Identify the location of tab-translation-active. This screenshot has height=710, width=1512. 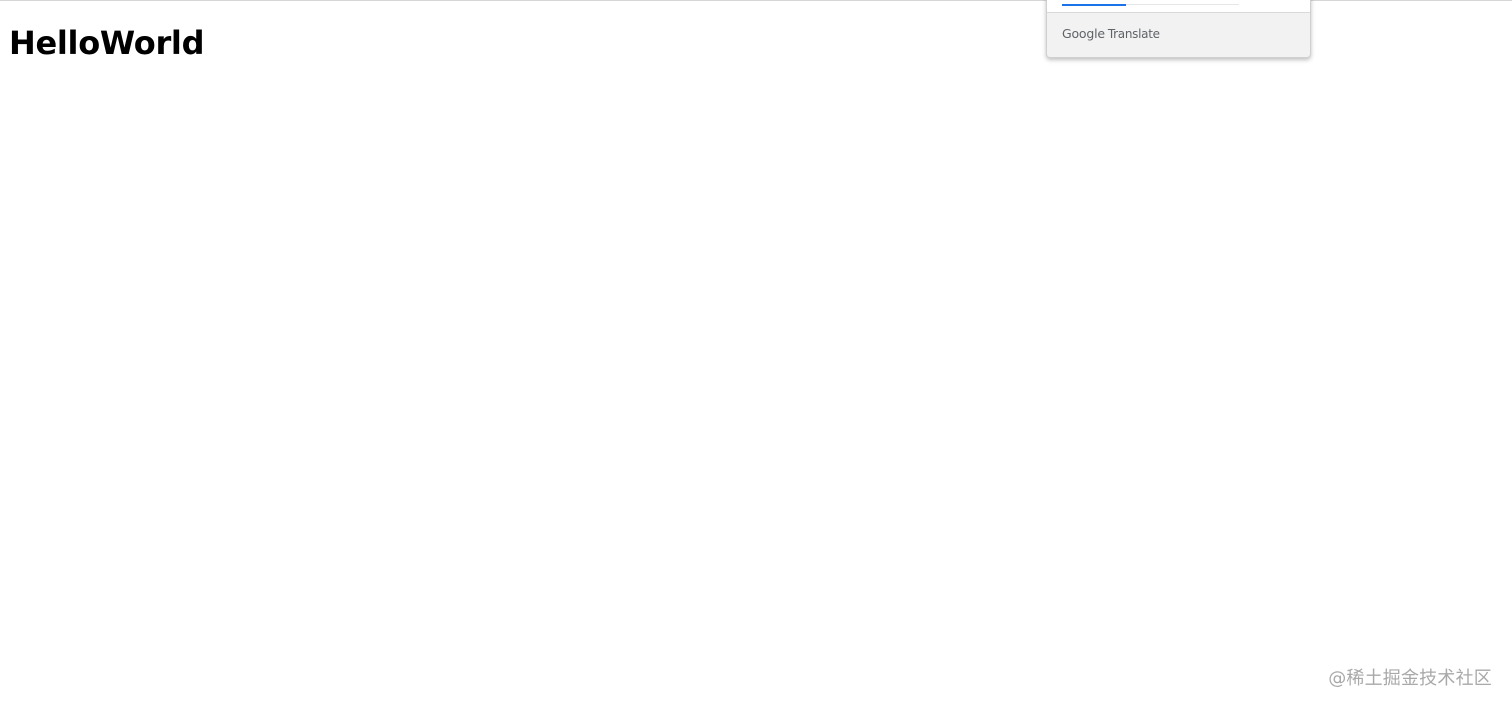
(1094, 3).